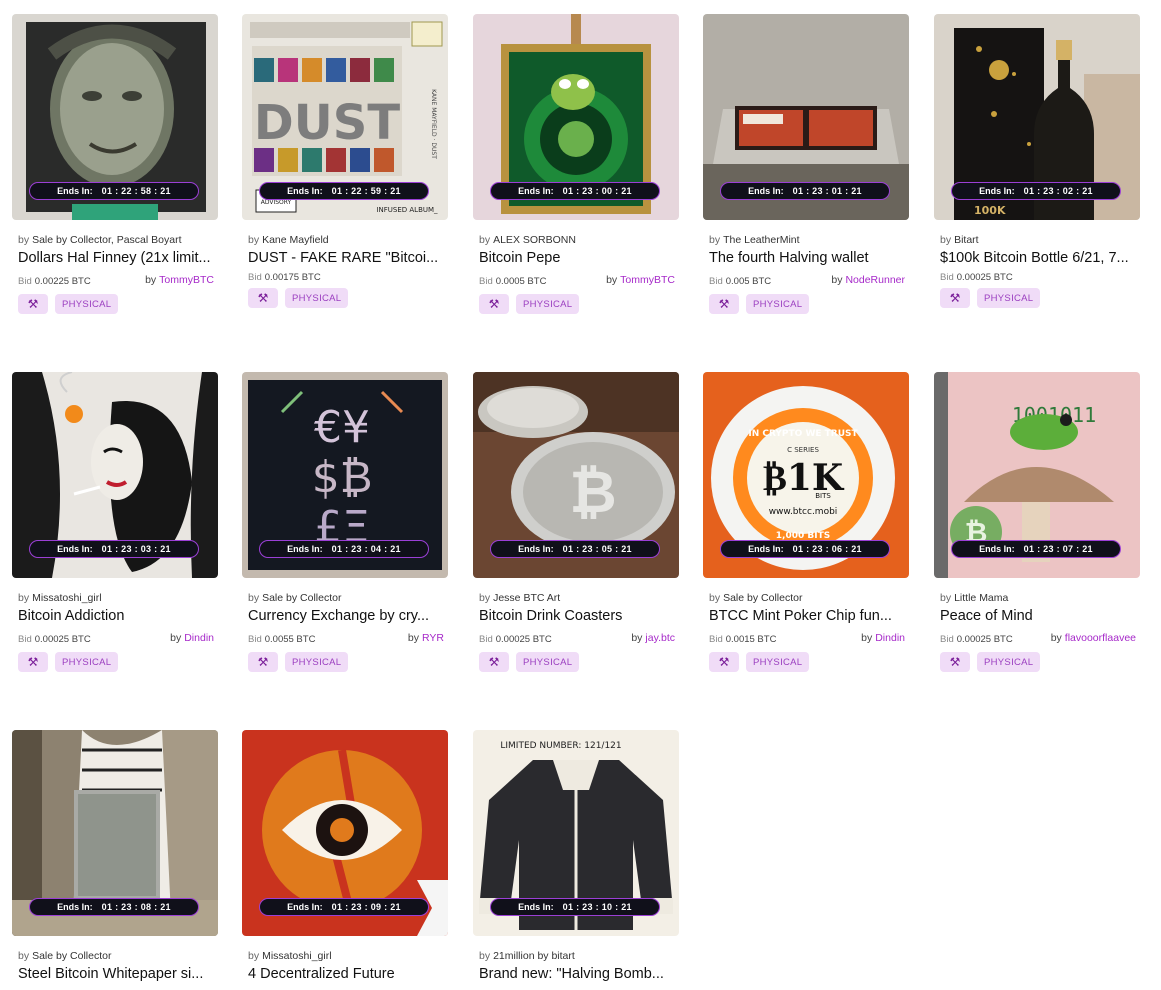 The width and height of the screenshot is (1161, 990). What do you see at coordinates (807, 638) in the screenshot?
I see `bid-row: Bid 0.0015 BTC by Dindin` at bounding box center [807, 638].